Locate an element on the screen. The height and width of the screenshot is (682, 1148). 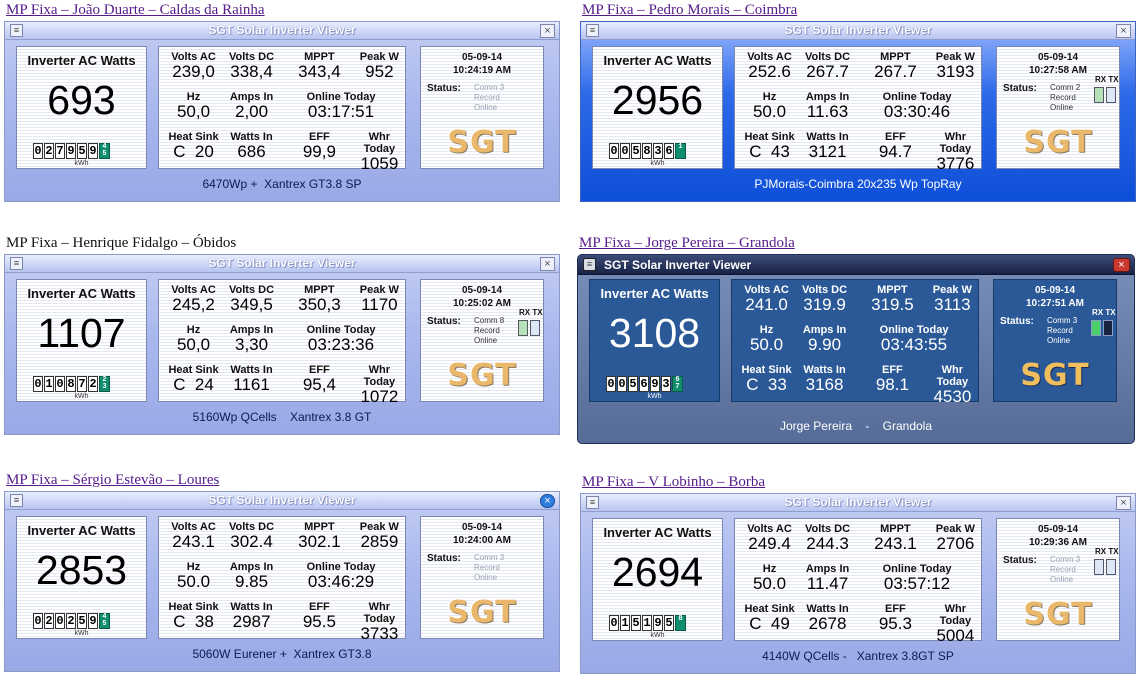
volts-dc-value: 267.7 is located at coordinates (827, 71).